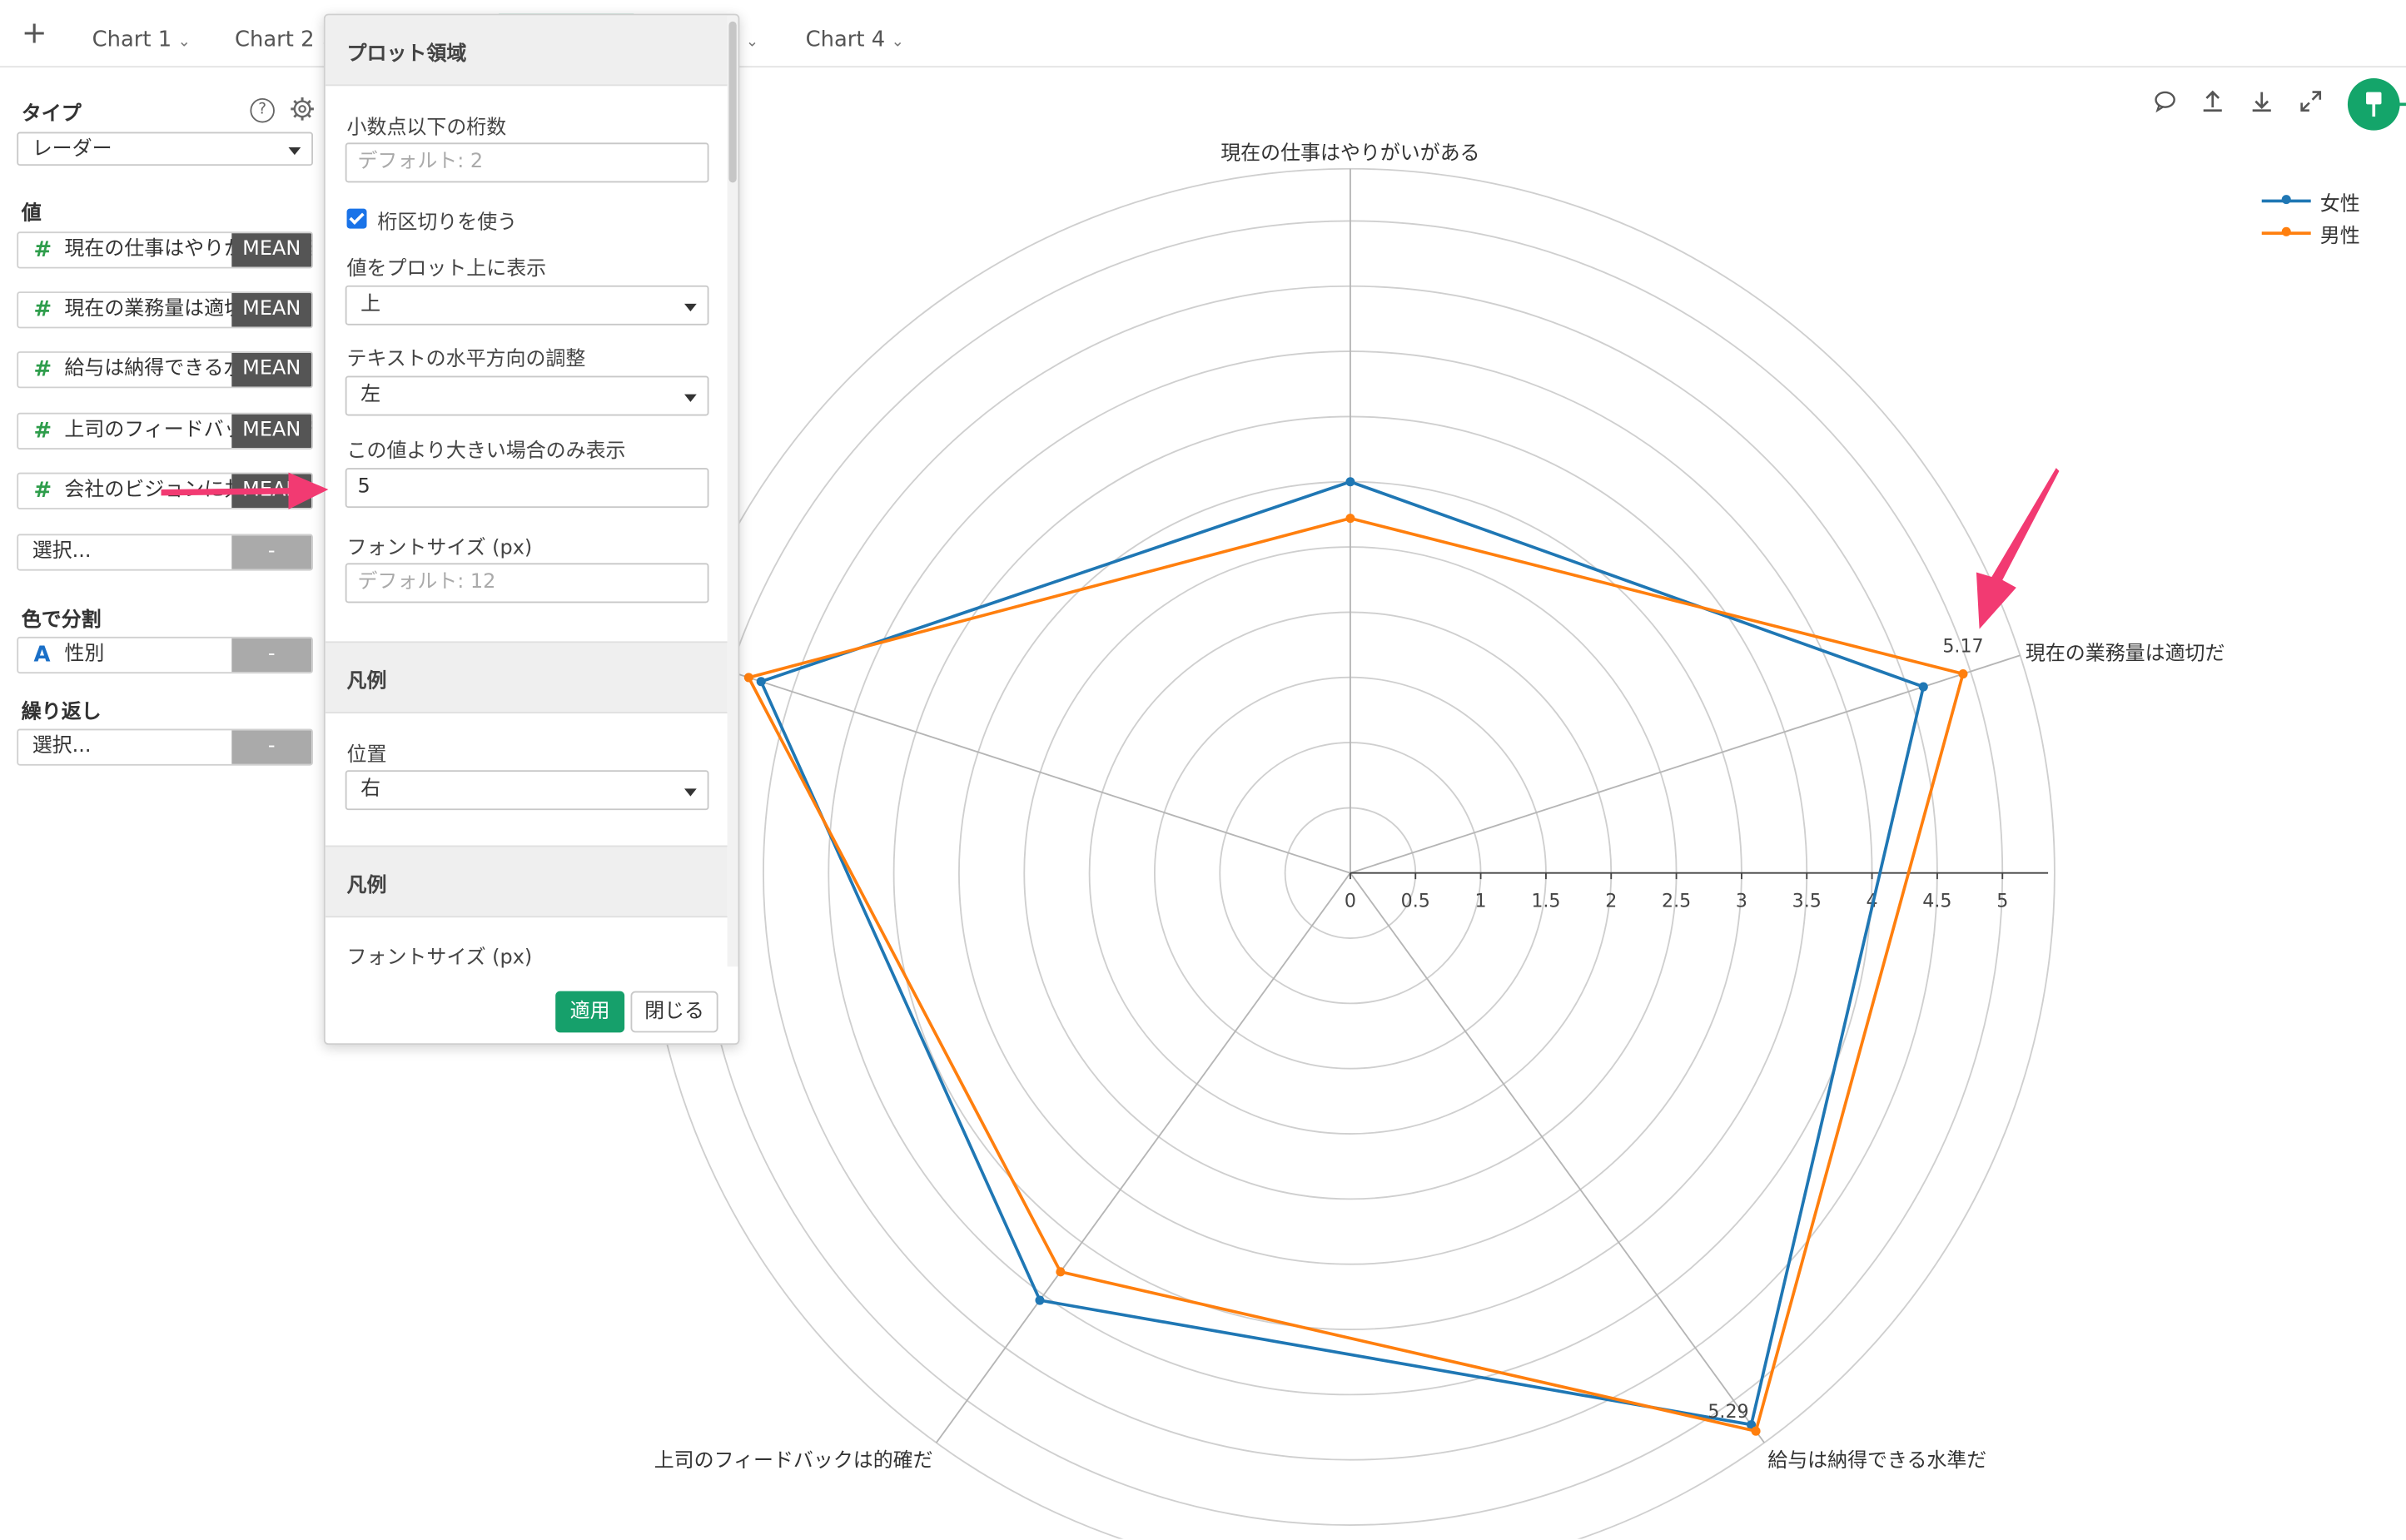  What do you see at coordinates (1349, 153) in the screenshot?
I see `axis-label: 現在の仕事はやりがいがある` at bounding box center [1349, 153].